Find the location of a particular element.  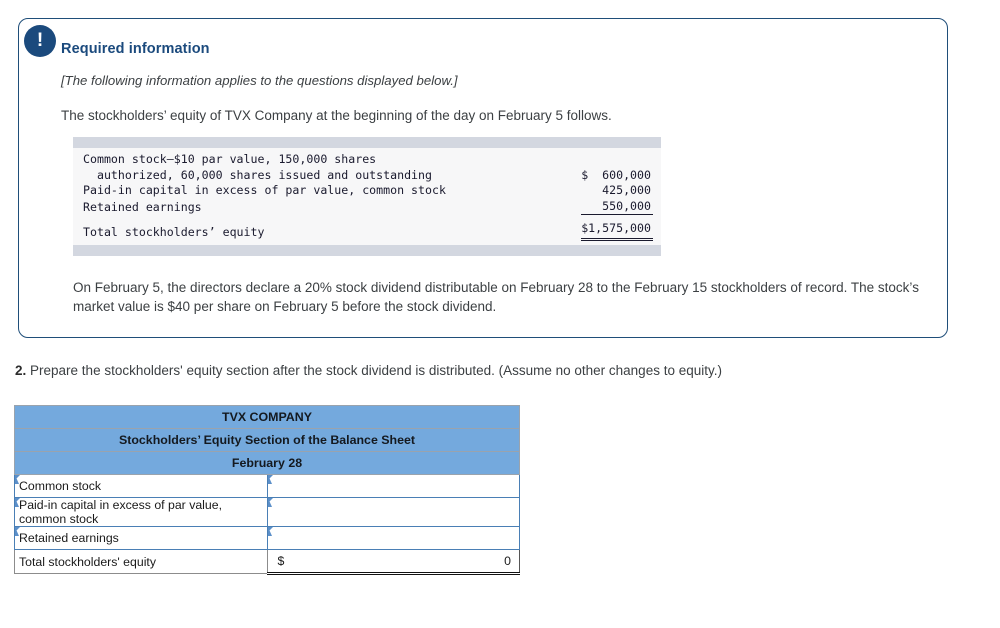

table-bottom-bar is located at coordinates (367, 250).